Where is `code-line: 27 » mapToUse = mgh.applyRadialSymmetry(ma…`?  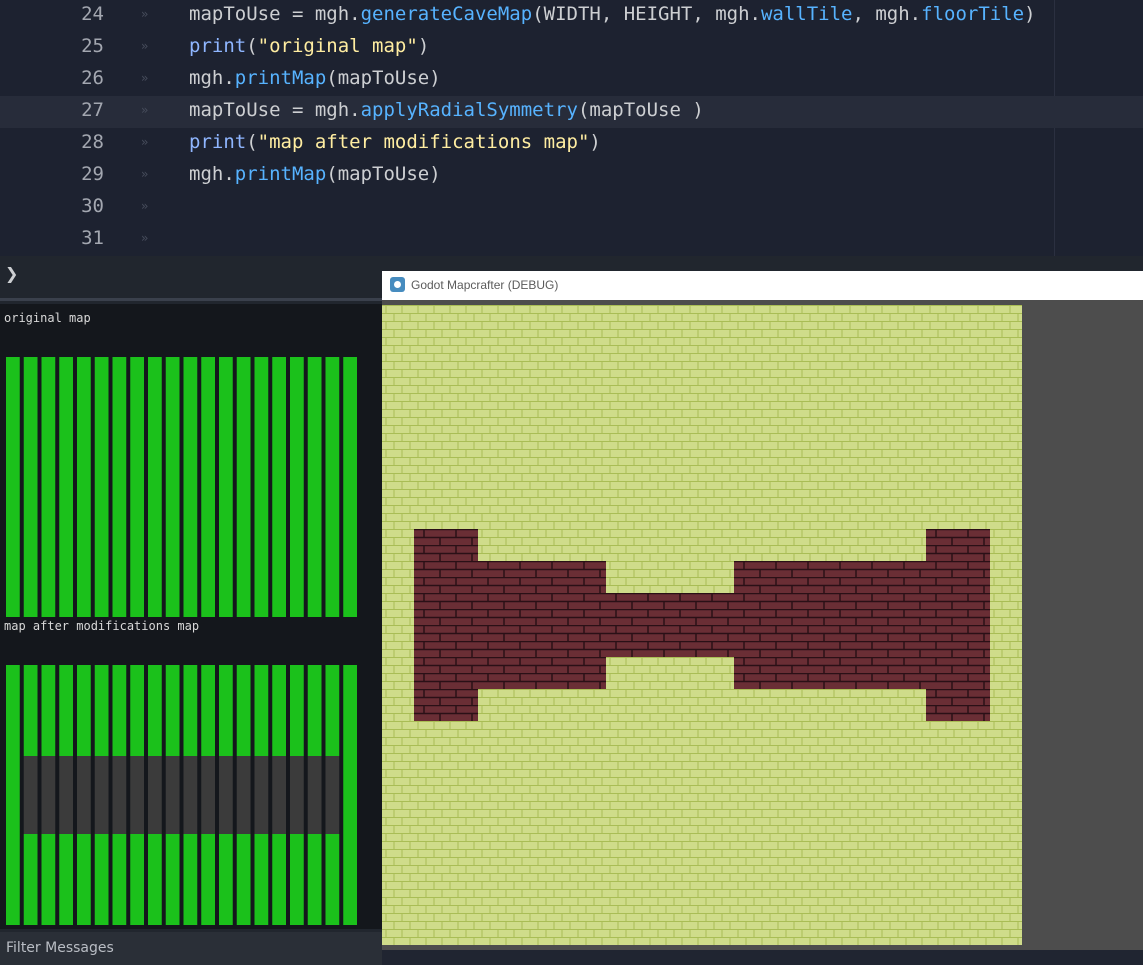
code-line: 27 » mapToUse = mgh.applyRadialSymmetry(ma… is located at coordinates (571, 112).